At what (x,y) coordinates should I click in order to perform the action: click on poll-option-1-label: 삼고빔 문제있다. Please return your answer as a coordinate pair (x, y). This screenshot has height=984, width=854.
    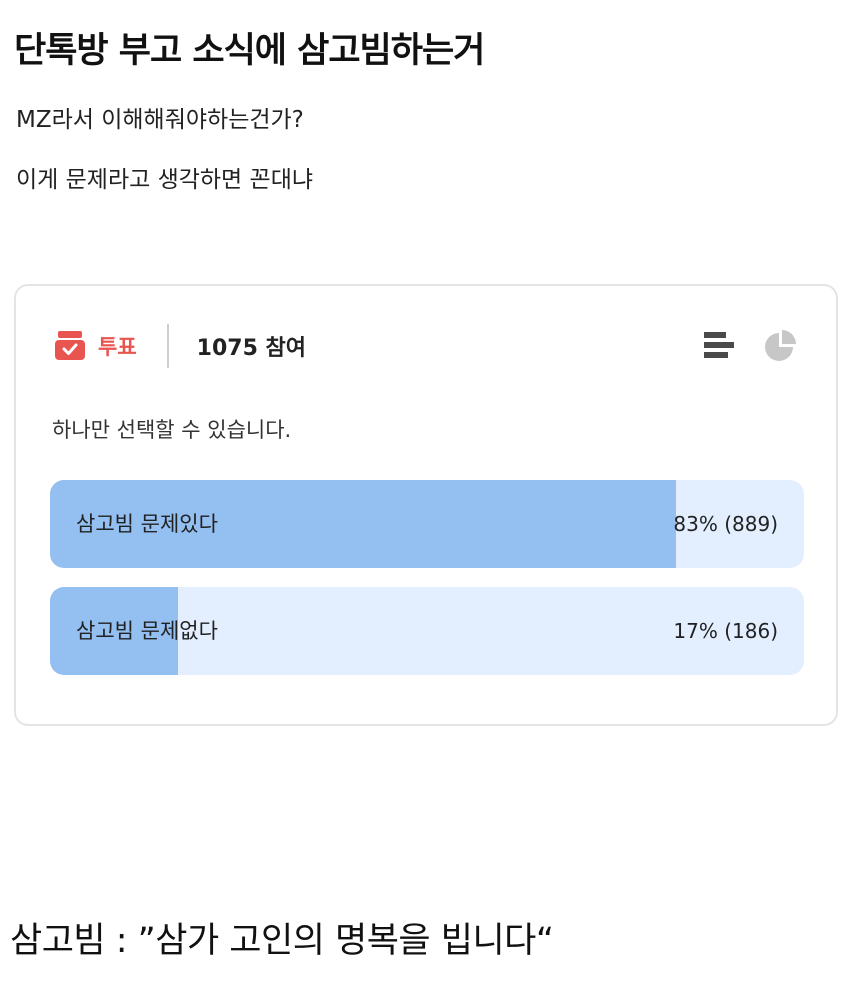
    Looking at the image, I should click on (147, 524).